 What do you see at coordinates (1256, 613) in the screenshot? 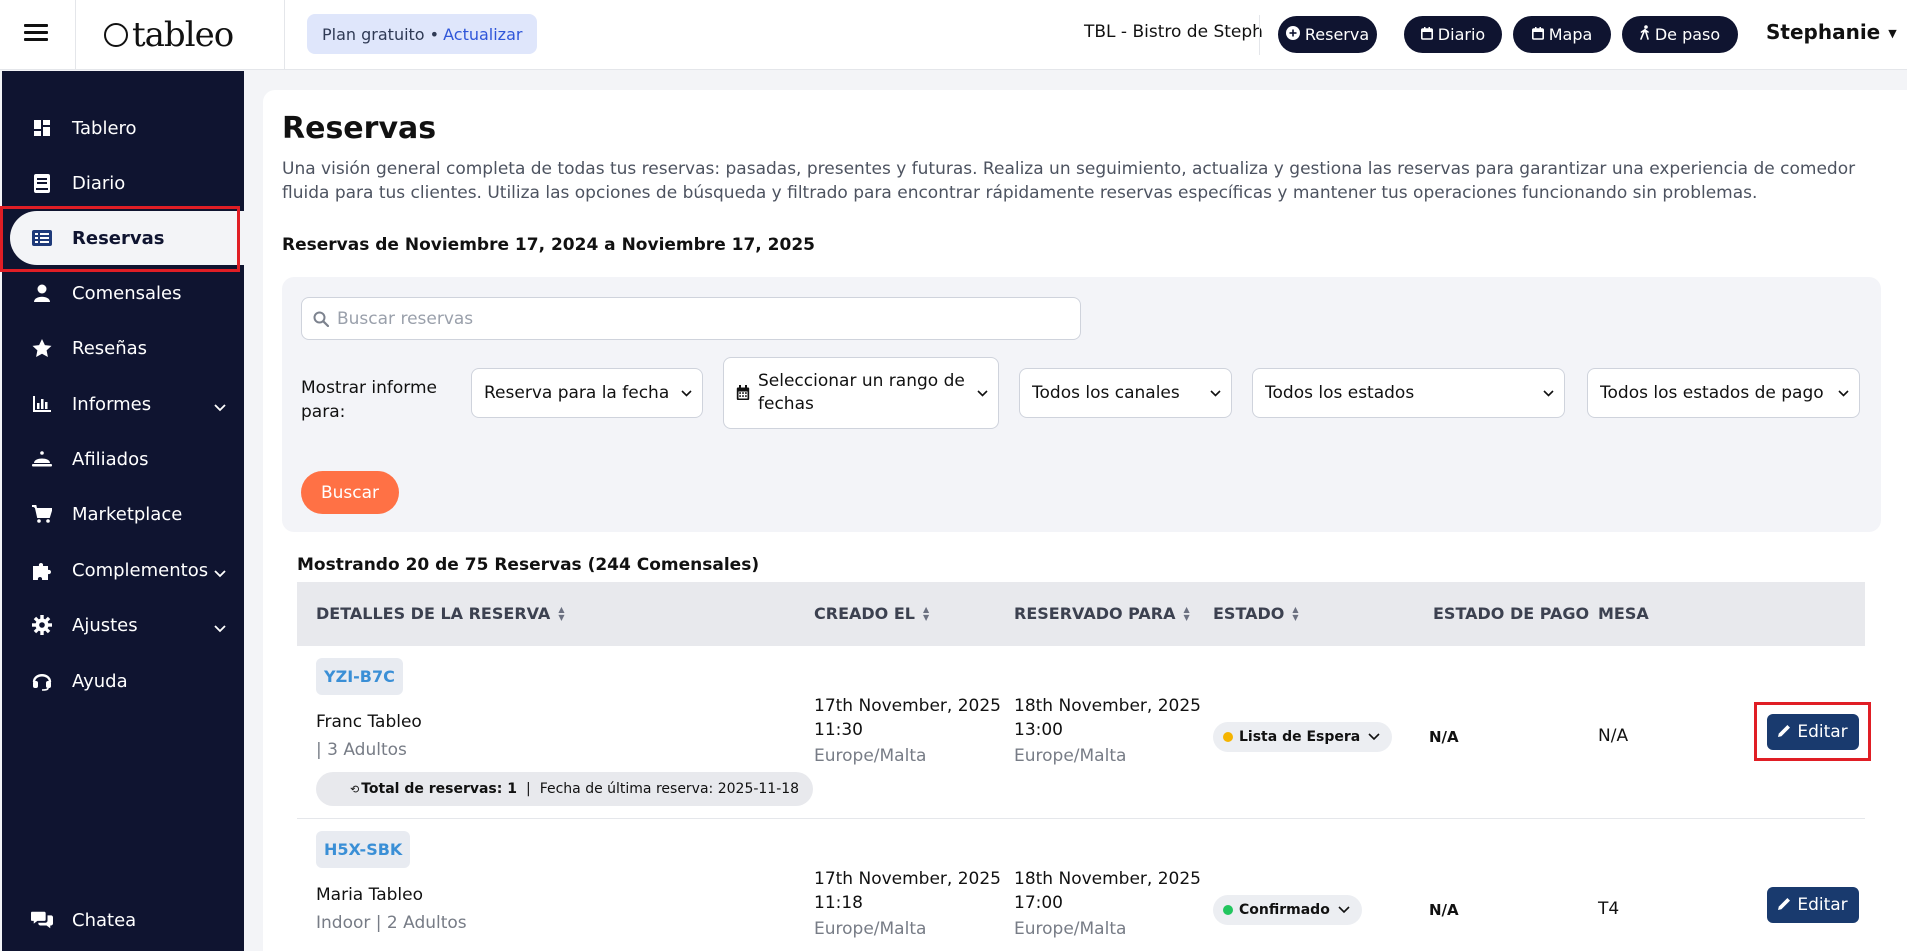
I see `column-header-status: ESTADO ▲ ▼` at bounding box center [1256, 613].